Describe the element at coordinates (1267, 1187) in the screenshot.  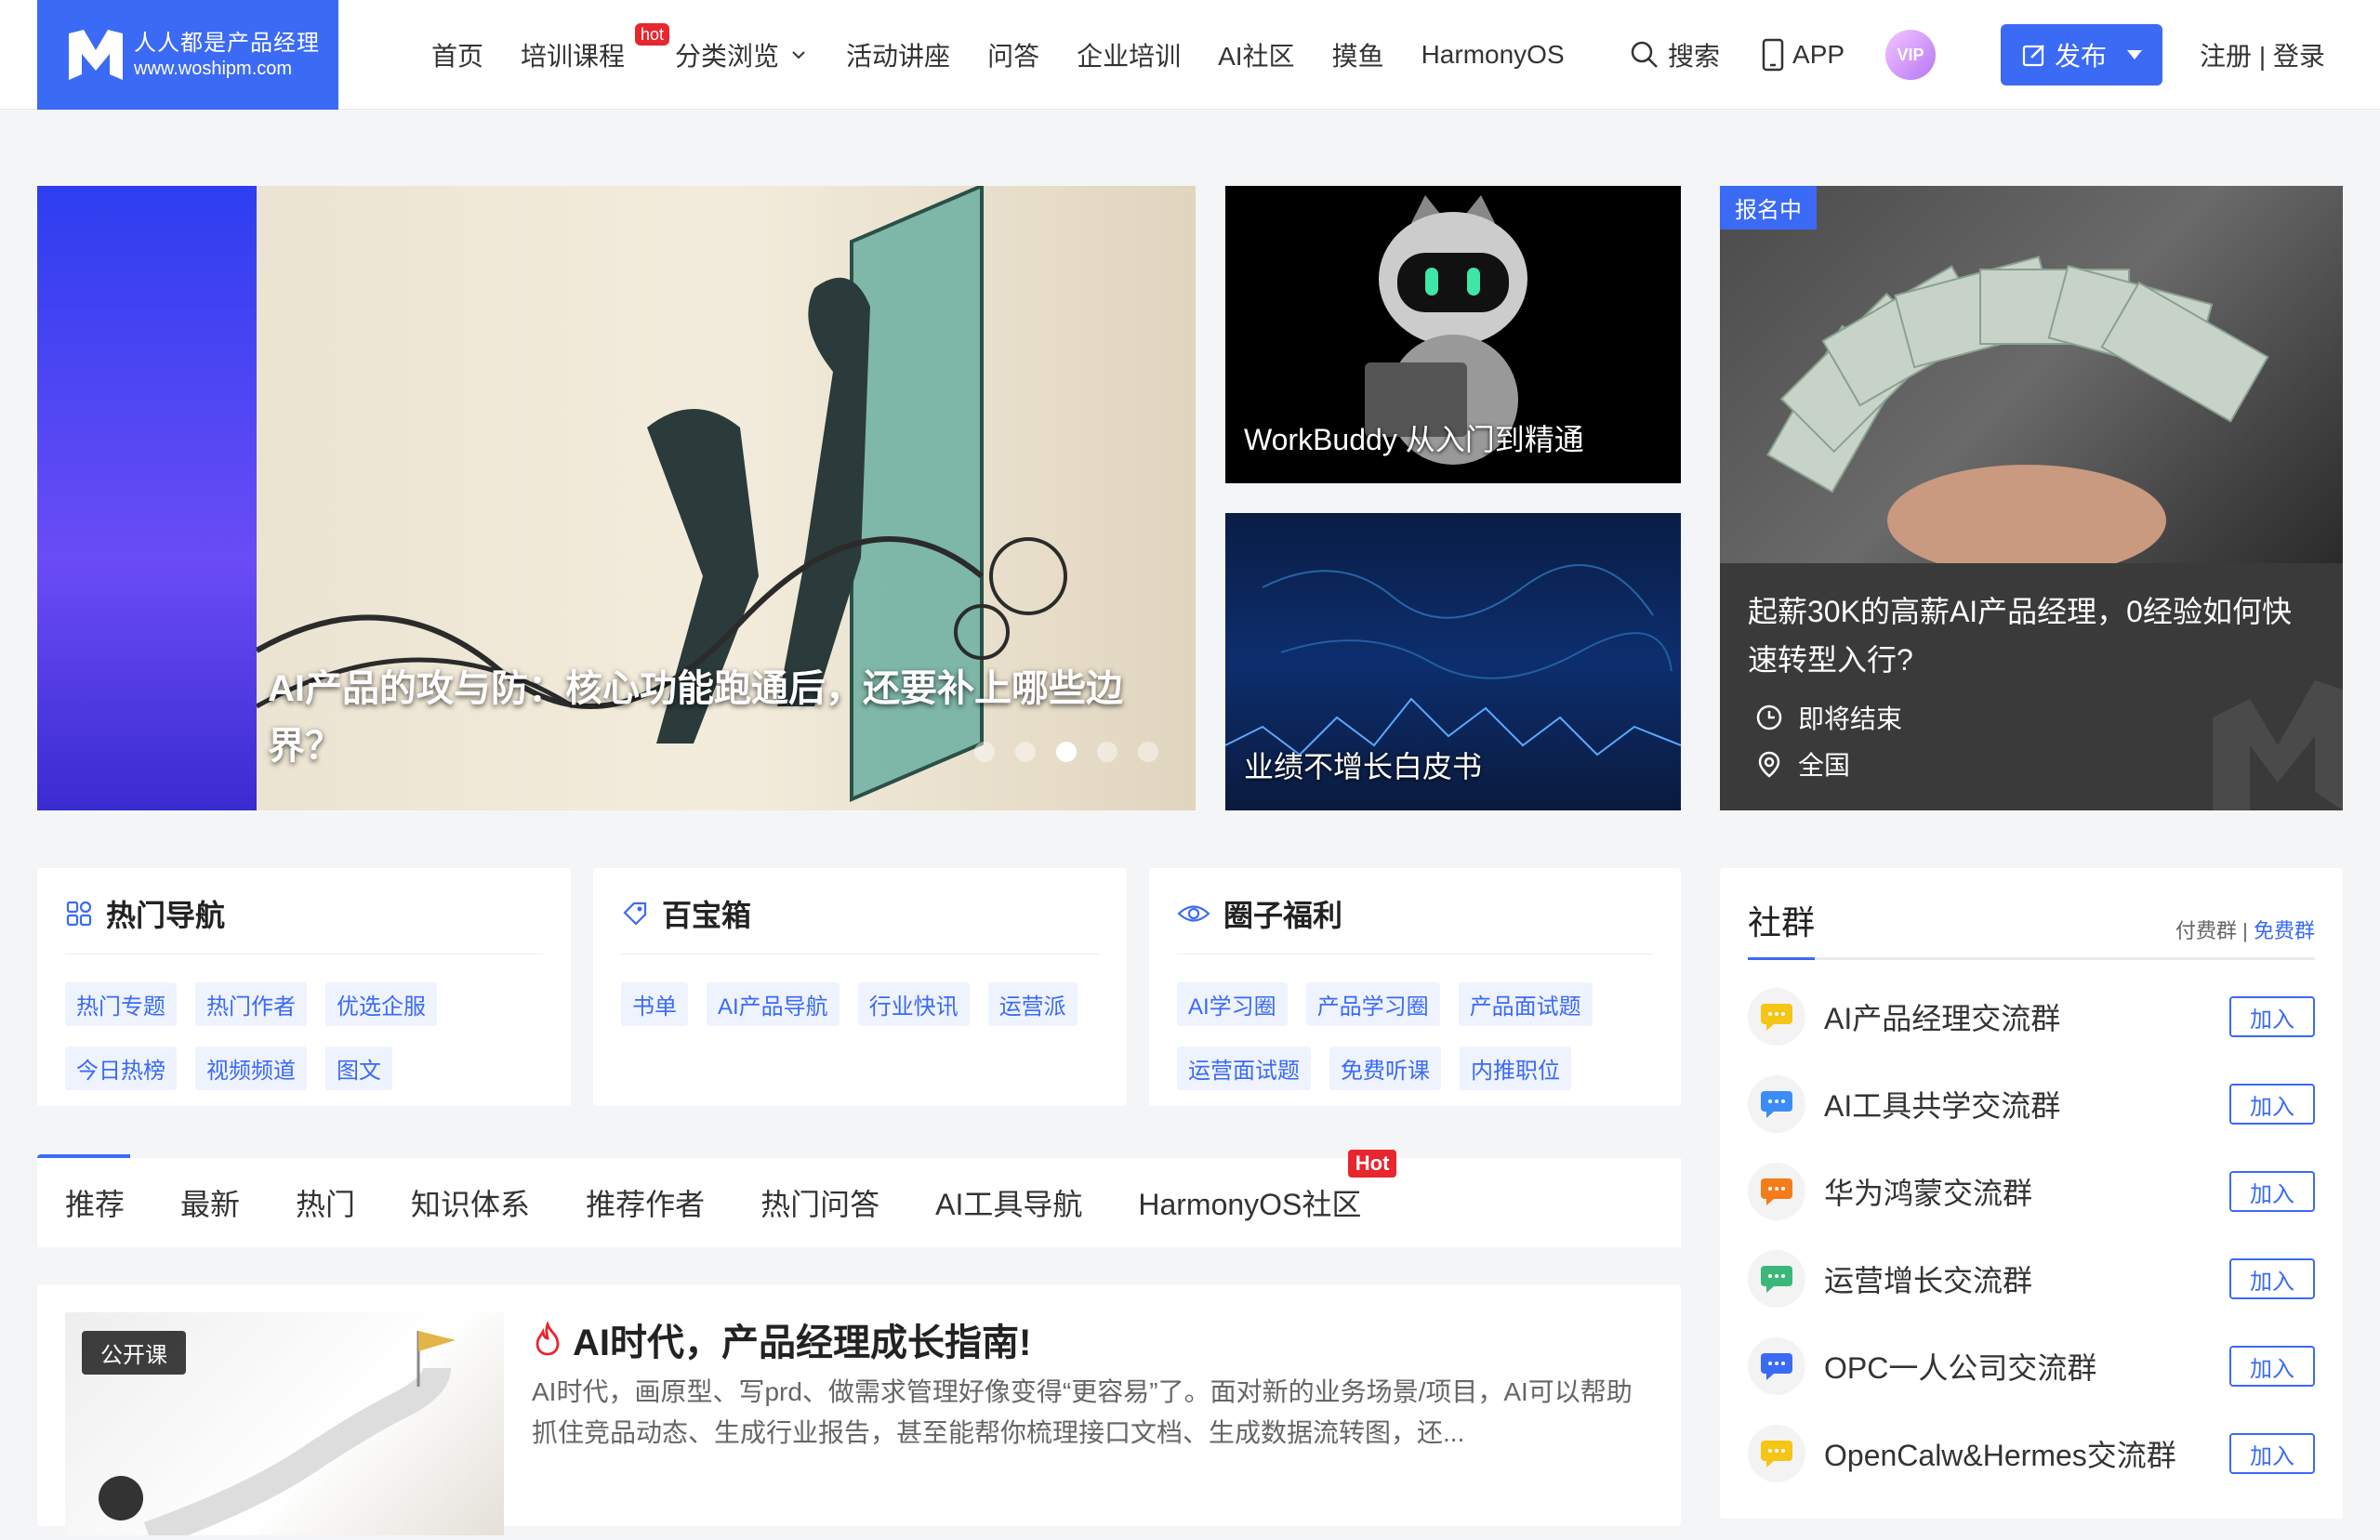
I see `tab-harmonyos: HarmonyOS社区 Hot` at that location.